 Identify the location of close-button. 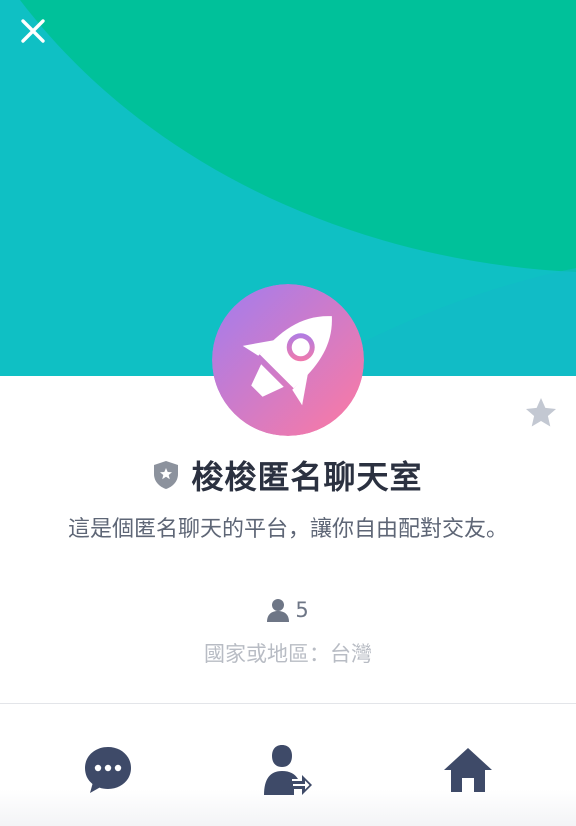
(40, 38).